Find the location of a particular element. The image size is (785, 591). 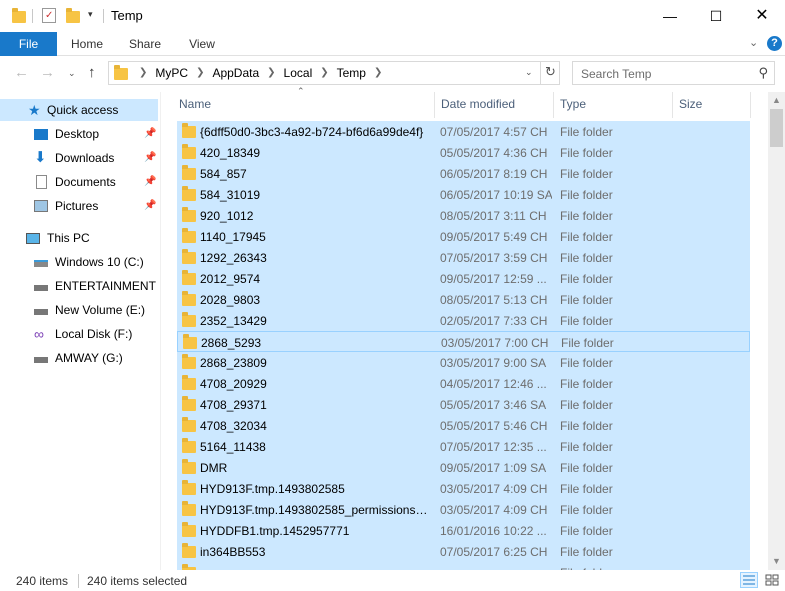

up-icon: ↑ is located at coordinates (92, 72).